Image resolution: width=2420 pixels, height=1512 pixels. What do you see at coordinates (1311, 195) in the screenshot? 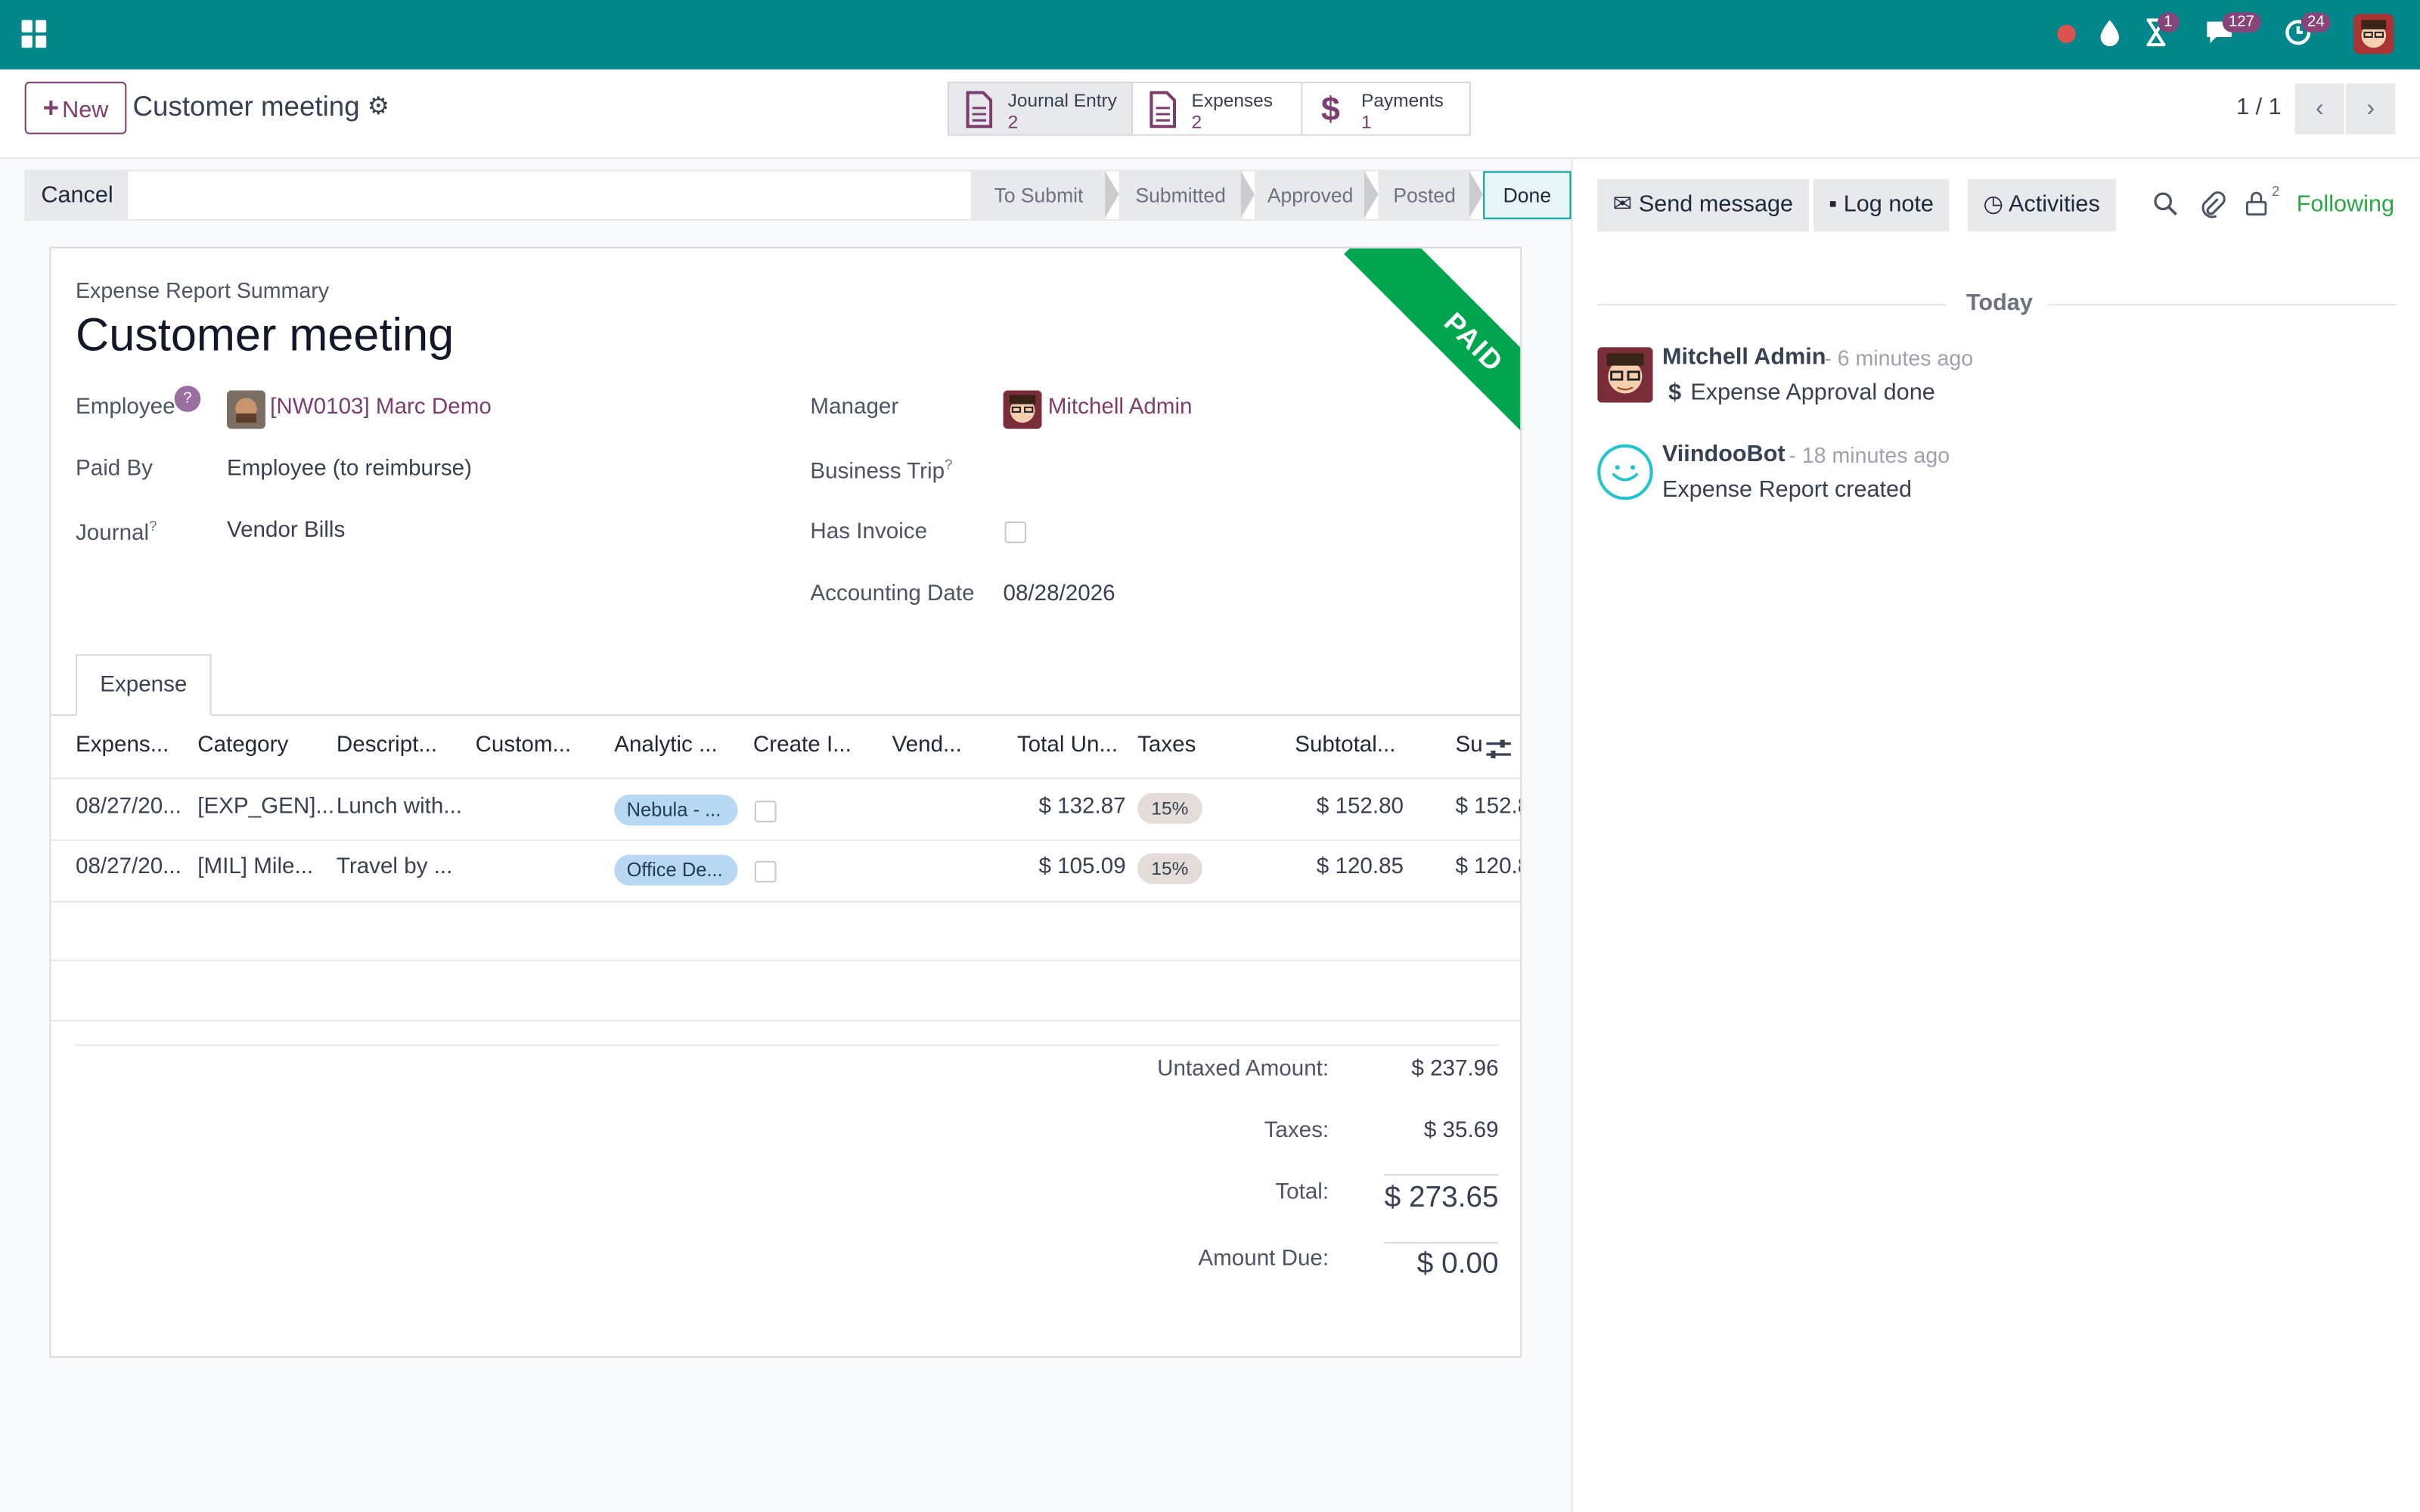
I see `stage-approved: Approved` at bounding box center [1311, 195].